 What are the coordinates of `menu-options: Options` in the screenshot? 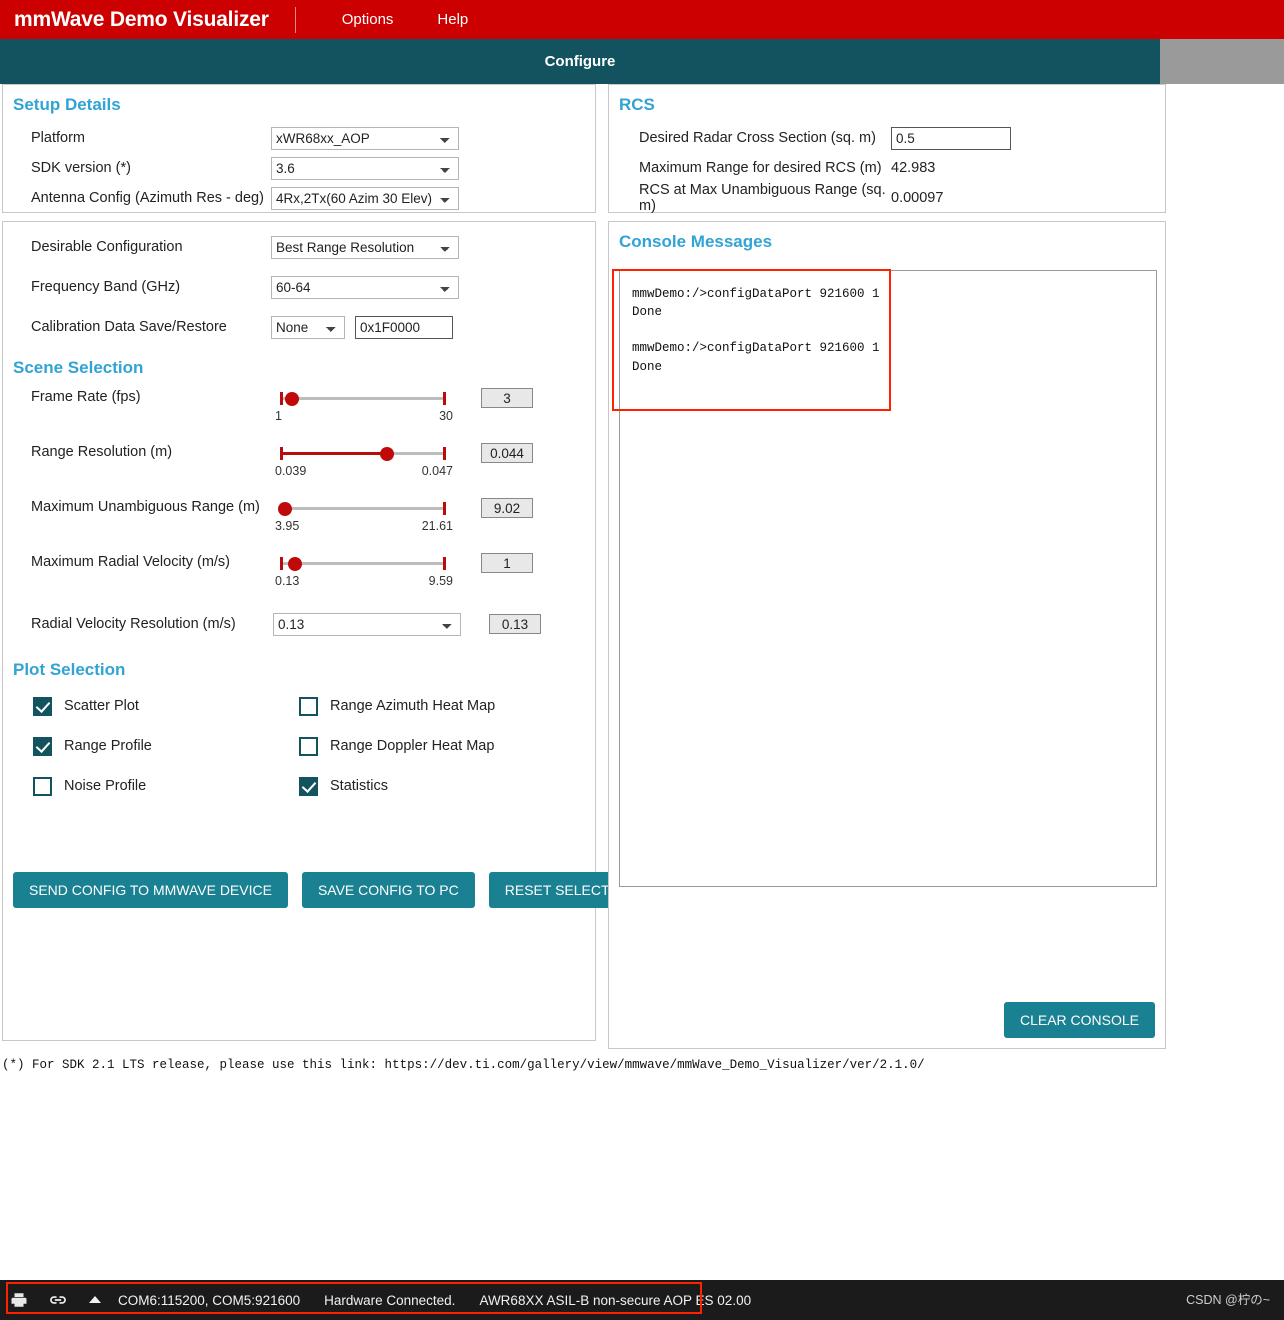 It's located at (368, 19).